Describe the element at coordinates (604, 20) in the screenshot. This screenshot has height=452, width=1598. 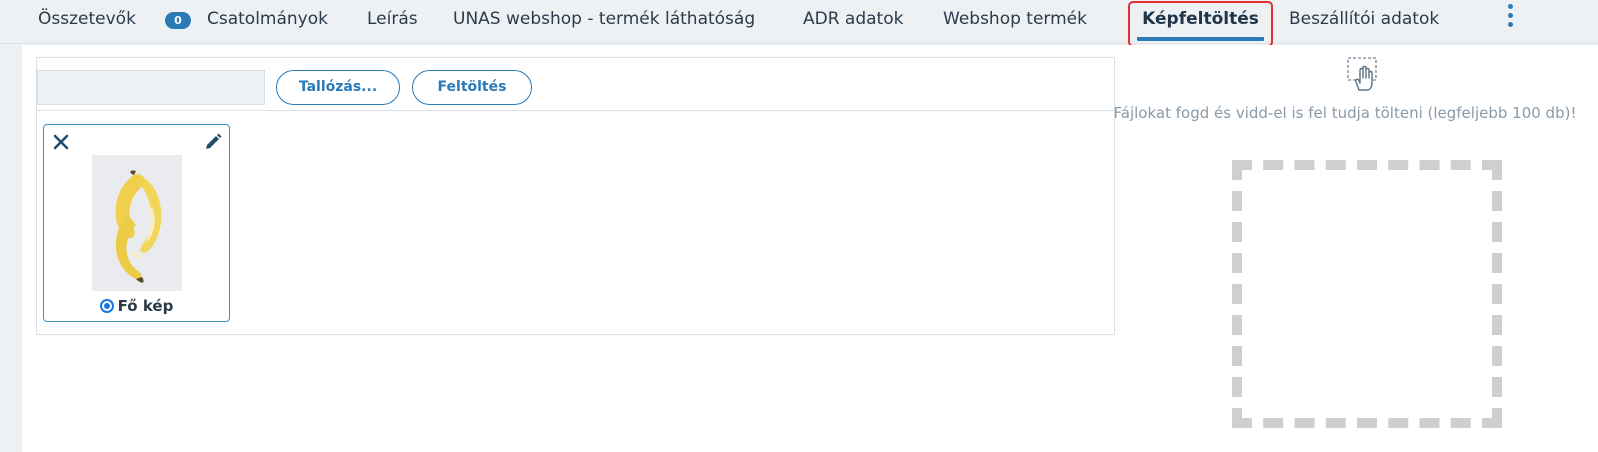
I see `tab-unas-webshop: UNAS webshop - termék láthatóság` at that location.